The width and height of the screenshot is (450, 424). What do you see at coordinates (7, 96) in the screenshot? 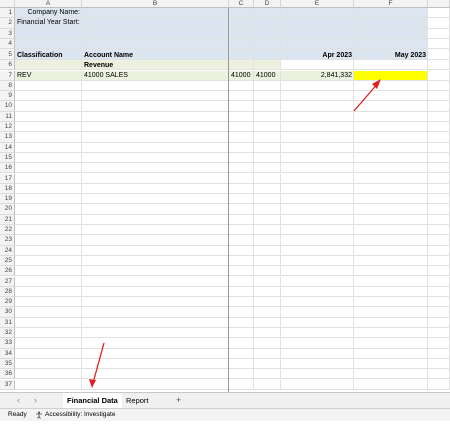
I see `row-header: 9` at bounding box center [7, 96].